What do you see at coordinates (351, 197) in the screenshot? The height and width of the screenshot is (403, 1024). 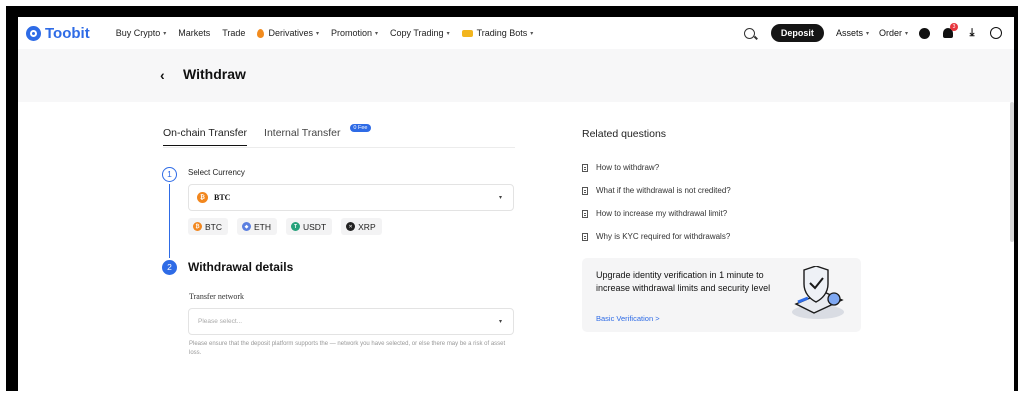 I see `currency-select: ₿ BTC ▾` at bounding box center [351, 197].